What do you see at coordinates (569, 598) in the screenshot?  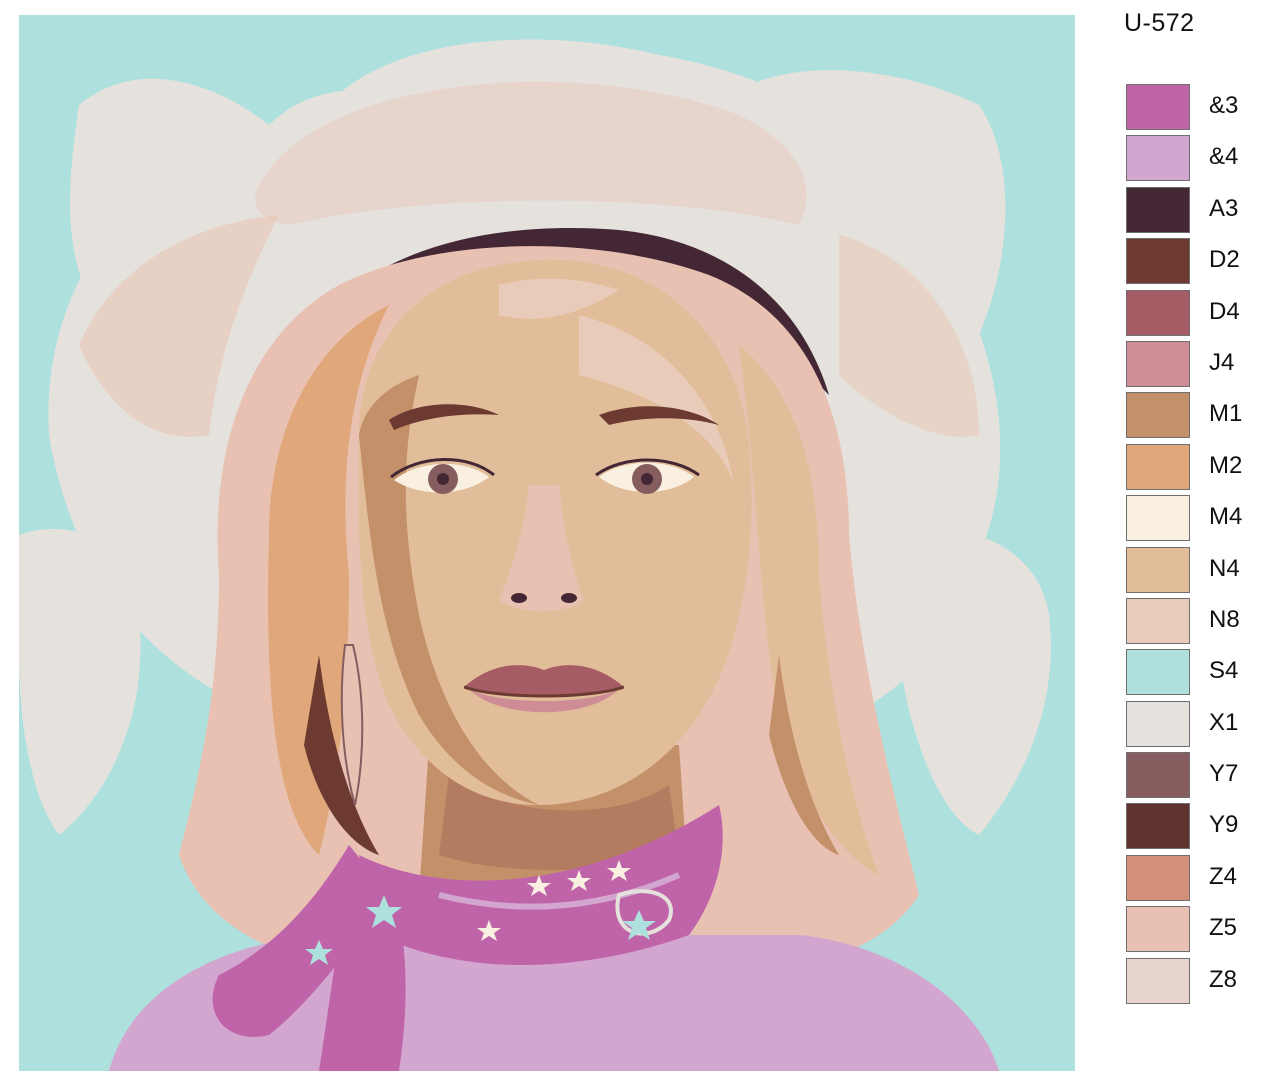 I see `right-nostril` at bounding box center [569, 598].